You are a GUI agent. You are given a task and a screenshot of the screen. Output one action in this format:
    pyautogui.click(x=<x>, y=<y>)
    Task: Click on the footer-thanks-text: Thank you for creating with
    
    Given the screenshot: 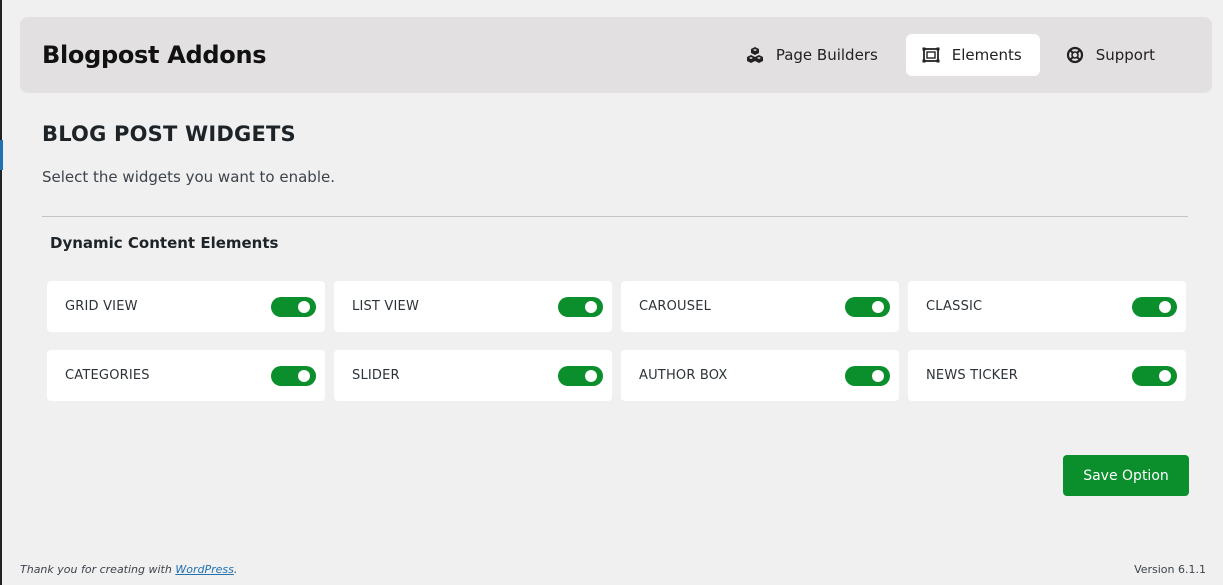 What is the action you would take?
    pyautogui.click(x=96, y=569)
    